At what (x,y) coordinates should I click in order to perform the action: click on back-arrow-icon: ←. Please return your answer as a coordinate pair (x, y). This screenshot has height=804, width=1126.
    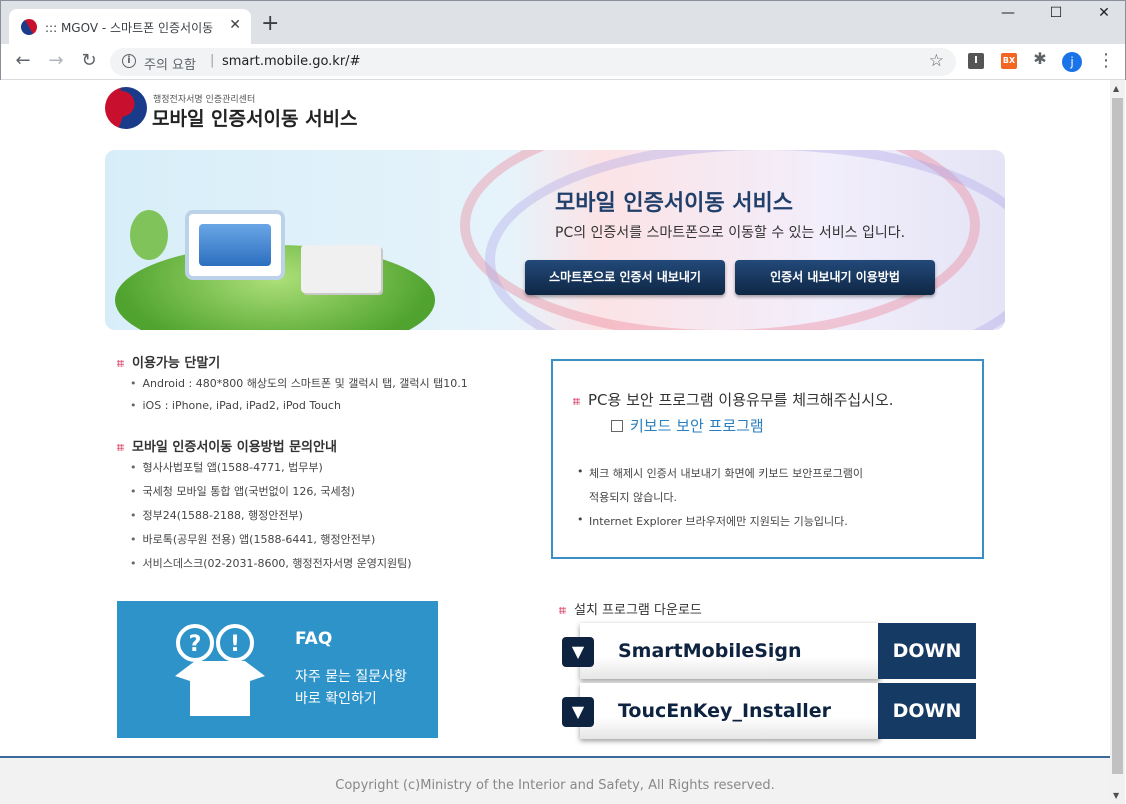
    Looking at the image, I should click on (23, 60).